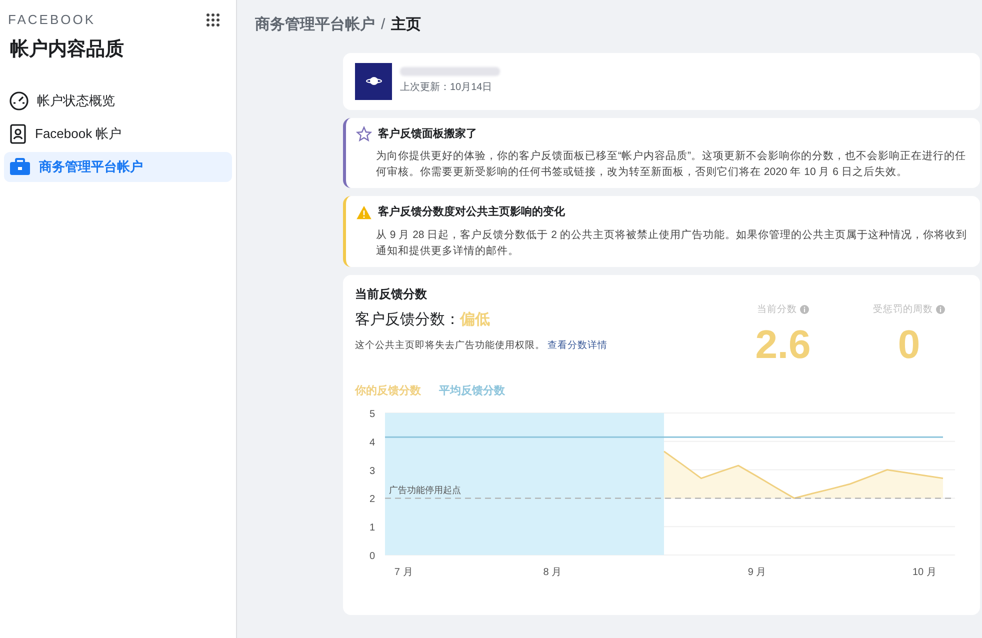 This screenshot has height=638, width=982. I want to click on threshold-label: 广告功能停用起点, so click(425, 490).